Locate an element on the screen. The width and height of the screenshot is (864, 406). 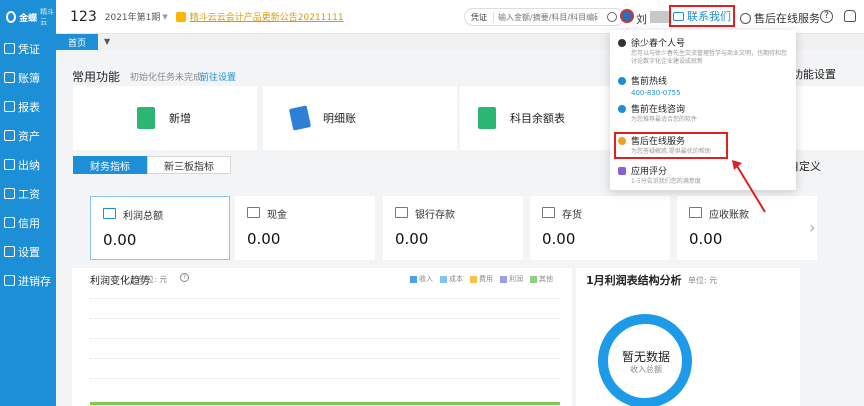
ledger-icon is located at coordinates (9, 77).